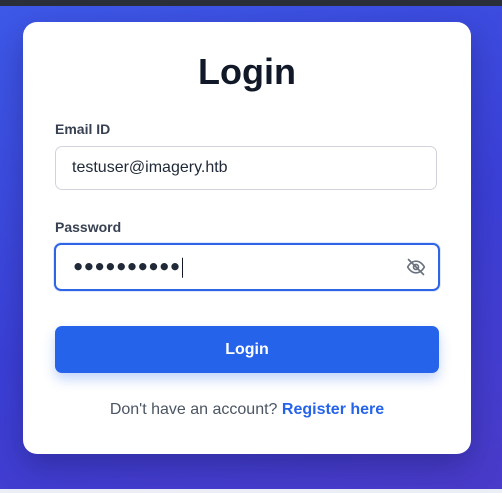  I want to click on email-value: testuser@imagery.htb, so click(150, 167).